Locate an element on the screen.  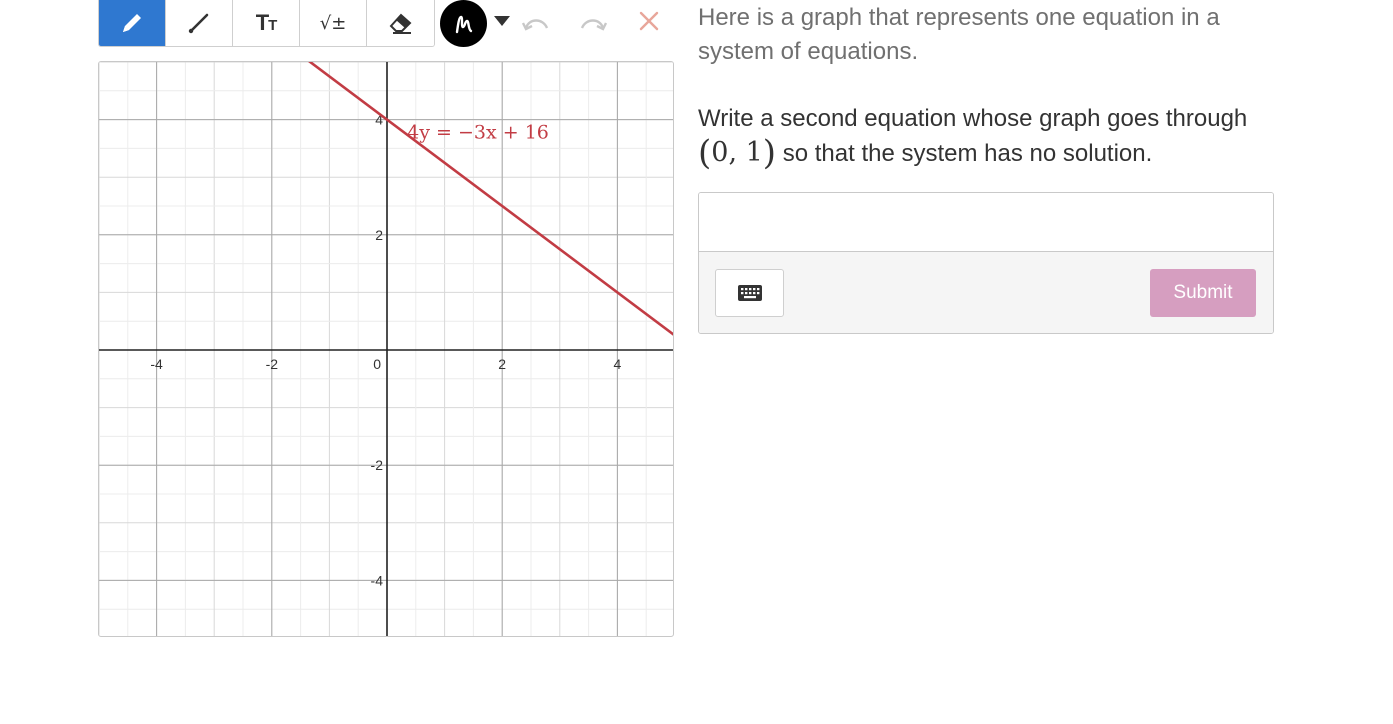
text-tool-button: TT is located at coordinates (266, 23).